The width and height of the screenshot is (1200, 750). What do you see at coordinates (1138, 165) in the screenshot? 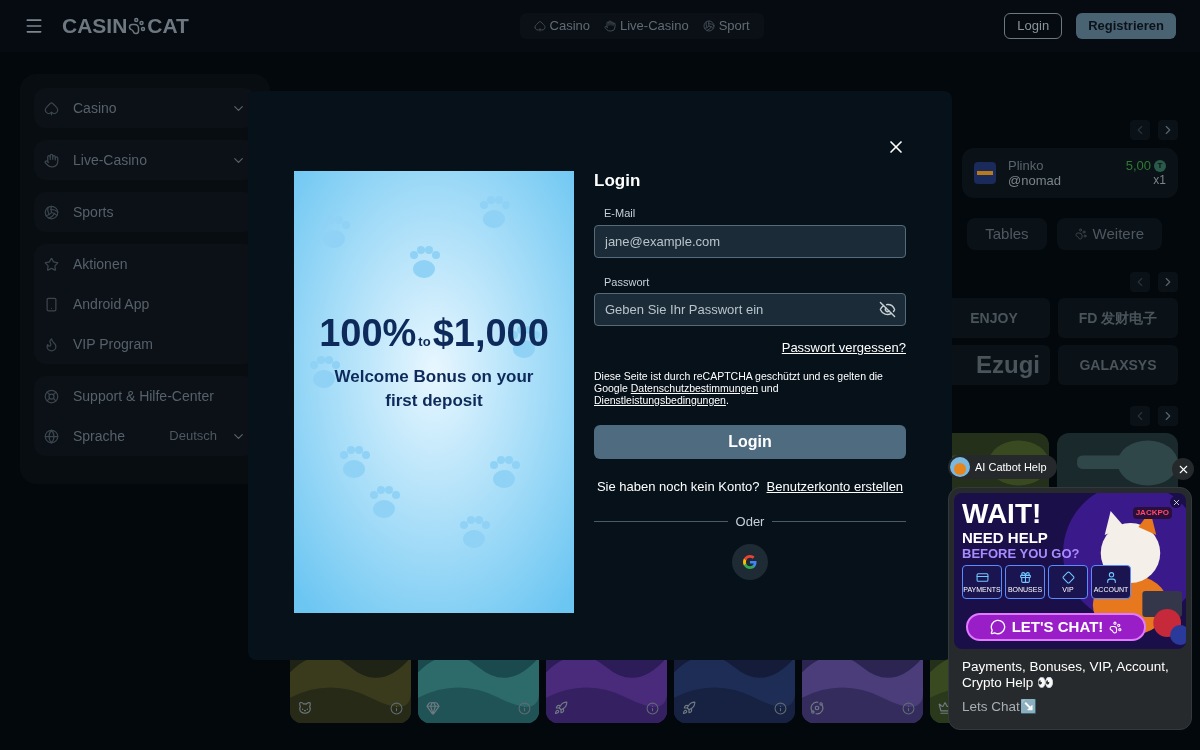
I see `win-amount: 5,00` at bounding box center [1138, 165].